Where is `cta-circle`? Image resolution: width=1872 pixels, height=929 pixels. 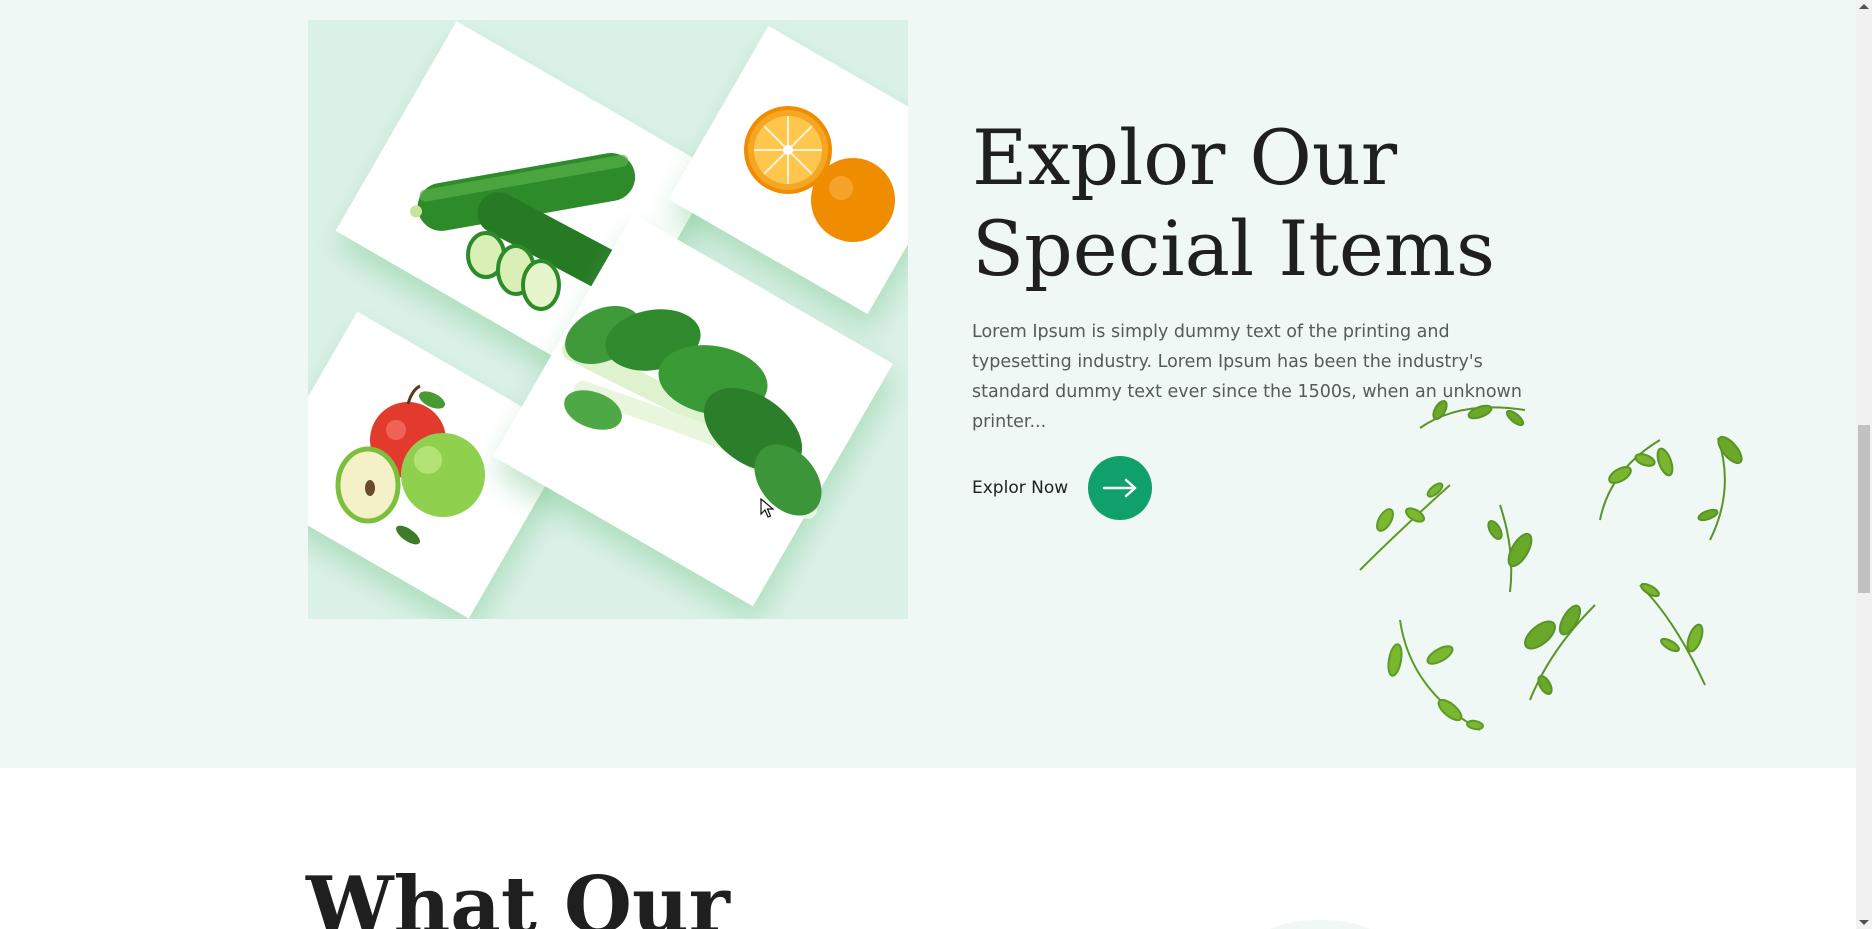
cta-circle is located at coordinates (1120, 488).